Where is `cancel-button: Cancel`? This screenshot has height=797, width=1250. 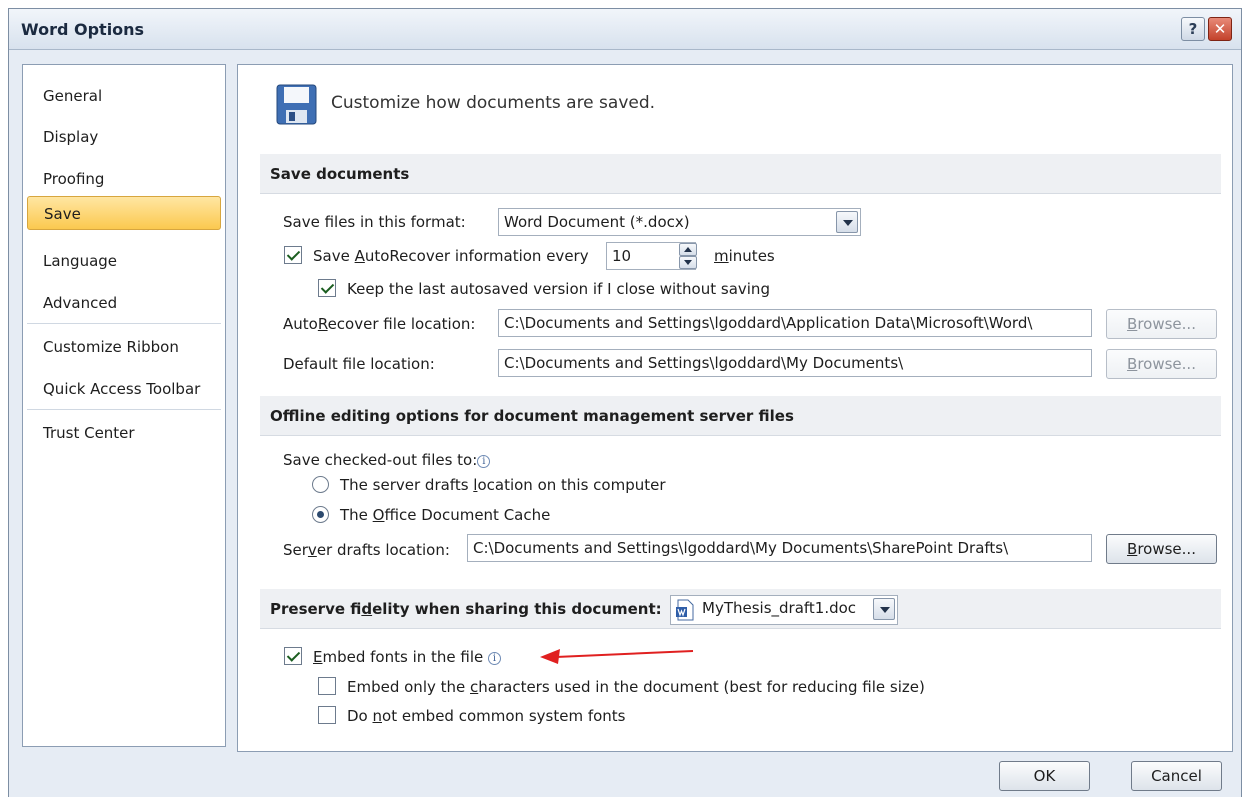 cancel-button: Cancel is located at coordinates (1176, 776).